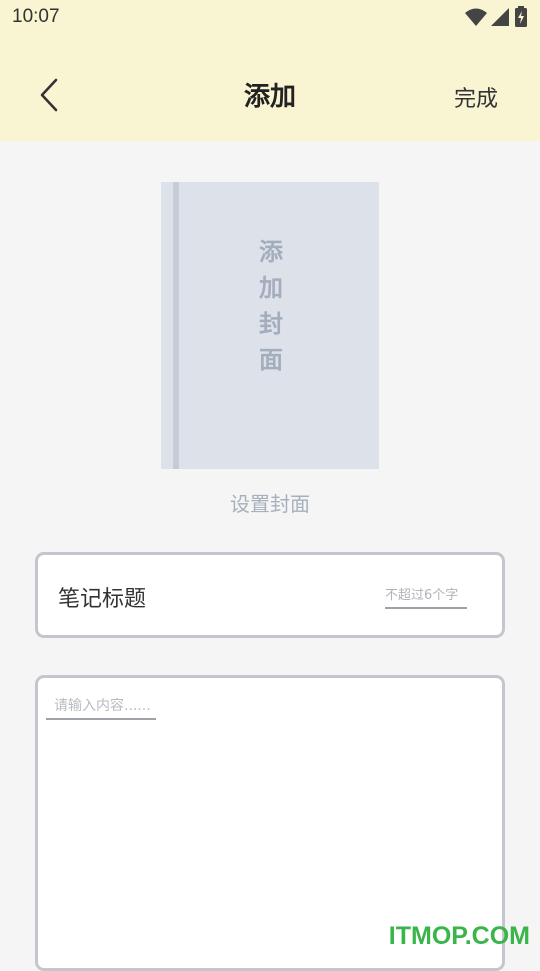  Describe the element at coordinates (426, 596) in the screenshot. I see `title-input` at that location.